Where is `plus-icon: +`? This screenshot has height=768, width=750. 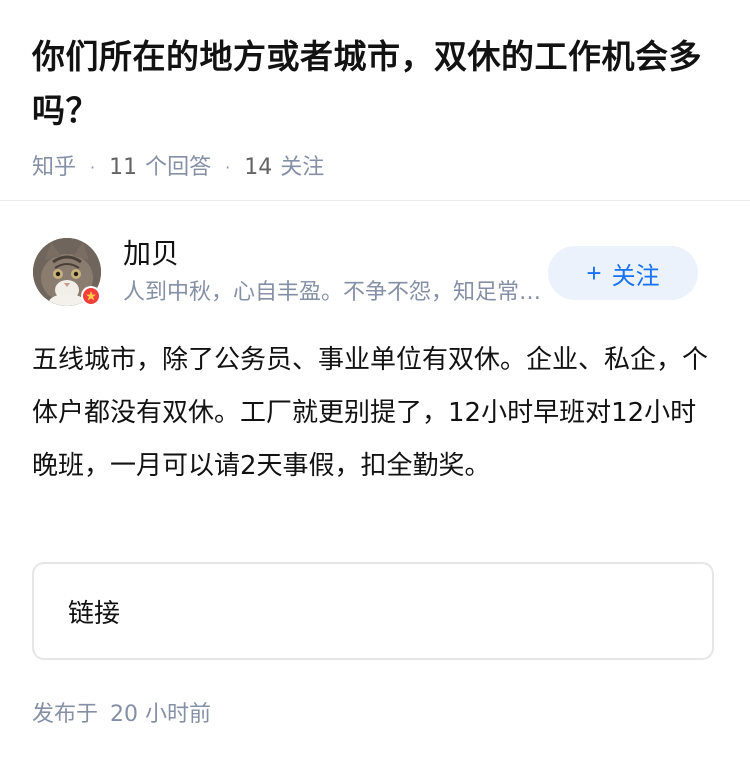 plus-icon: + is located at coordinates (594, 273).